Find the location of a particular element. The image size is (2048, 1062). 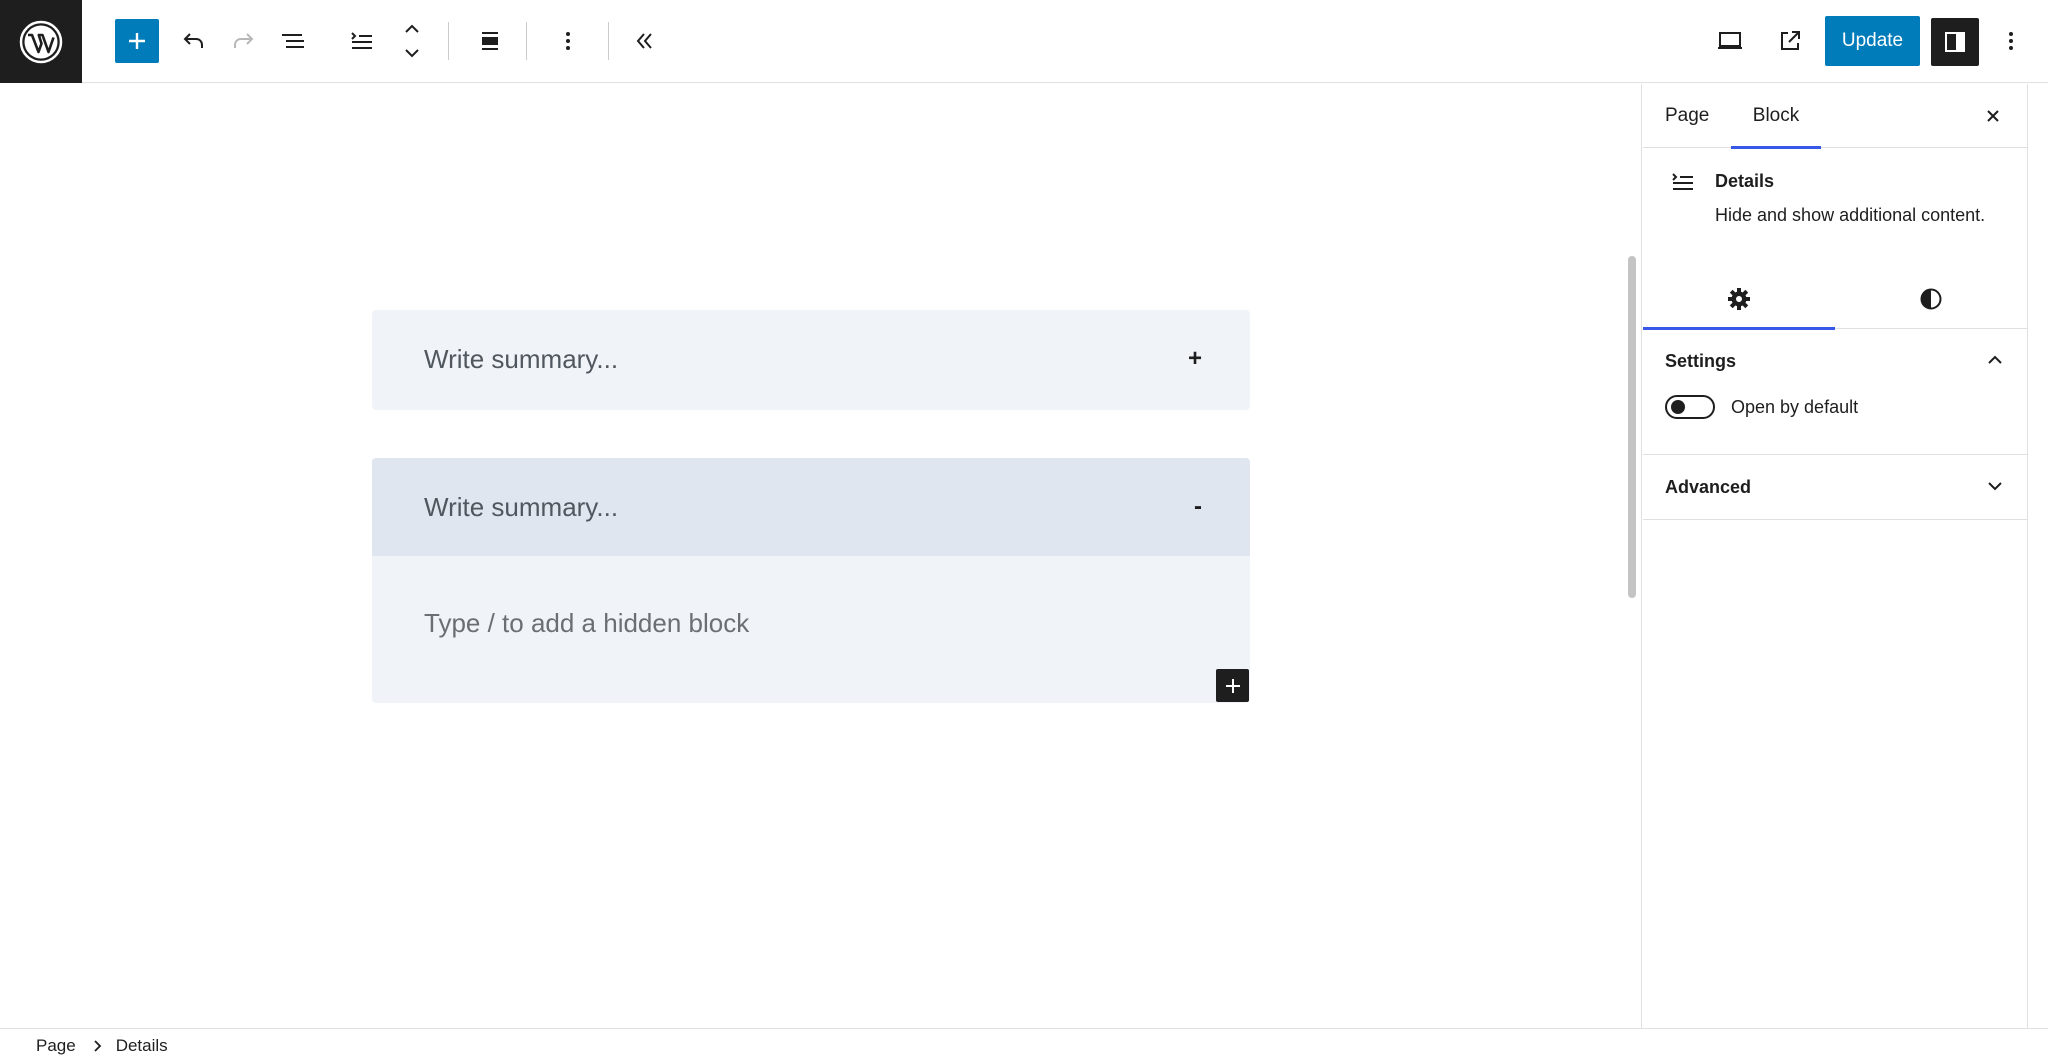

editor-header: Update is located at coordinates (1024, 41).